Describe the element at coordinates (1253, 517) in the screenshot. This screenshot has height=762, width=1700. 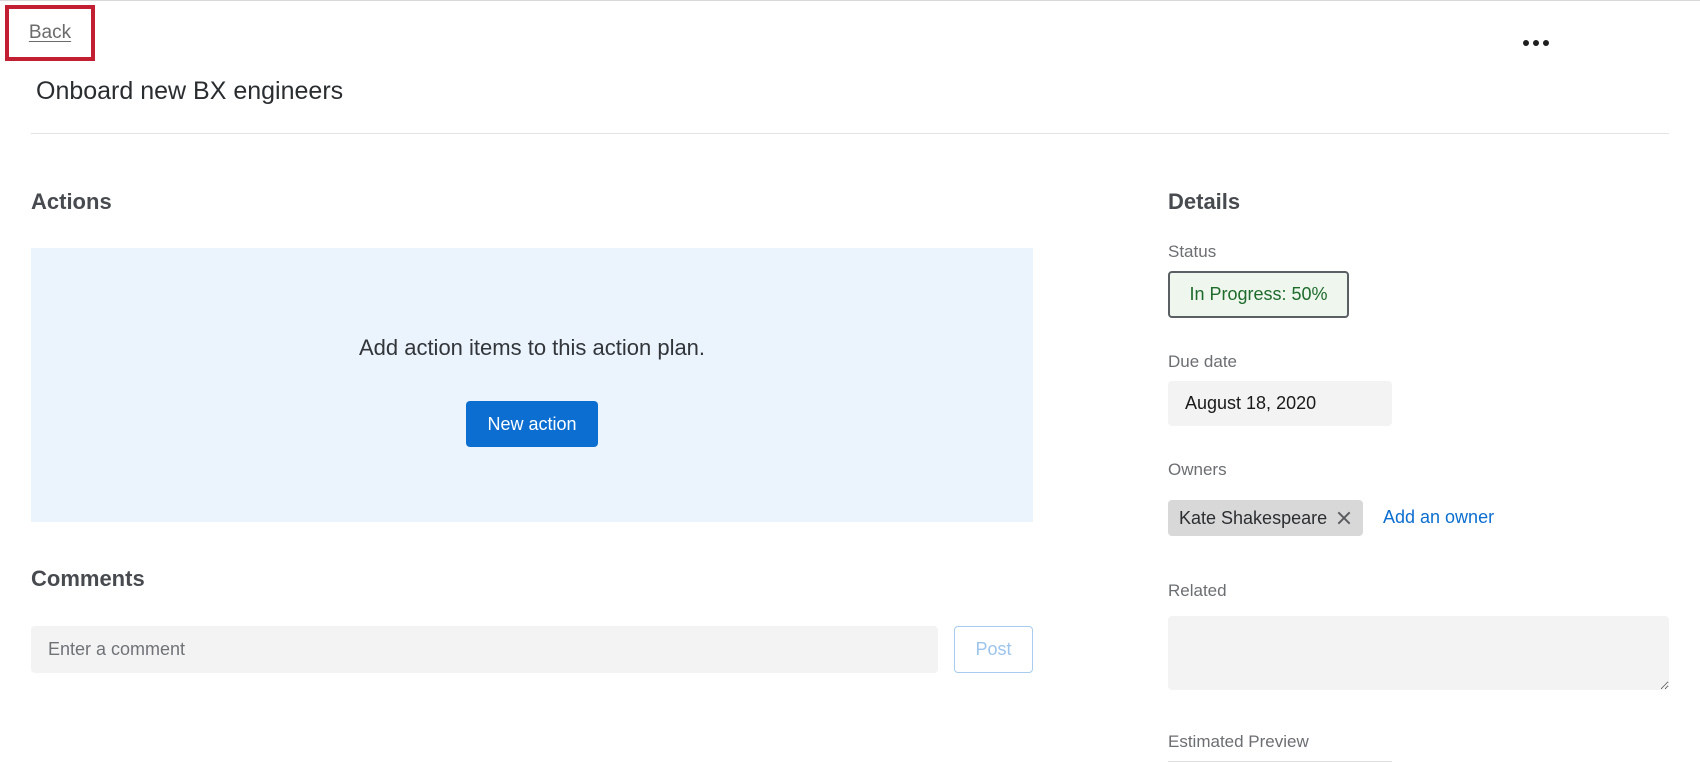
I see `owner-name: Kate Shakespeare` at that location.